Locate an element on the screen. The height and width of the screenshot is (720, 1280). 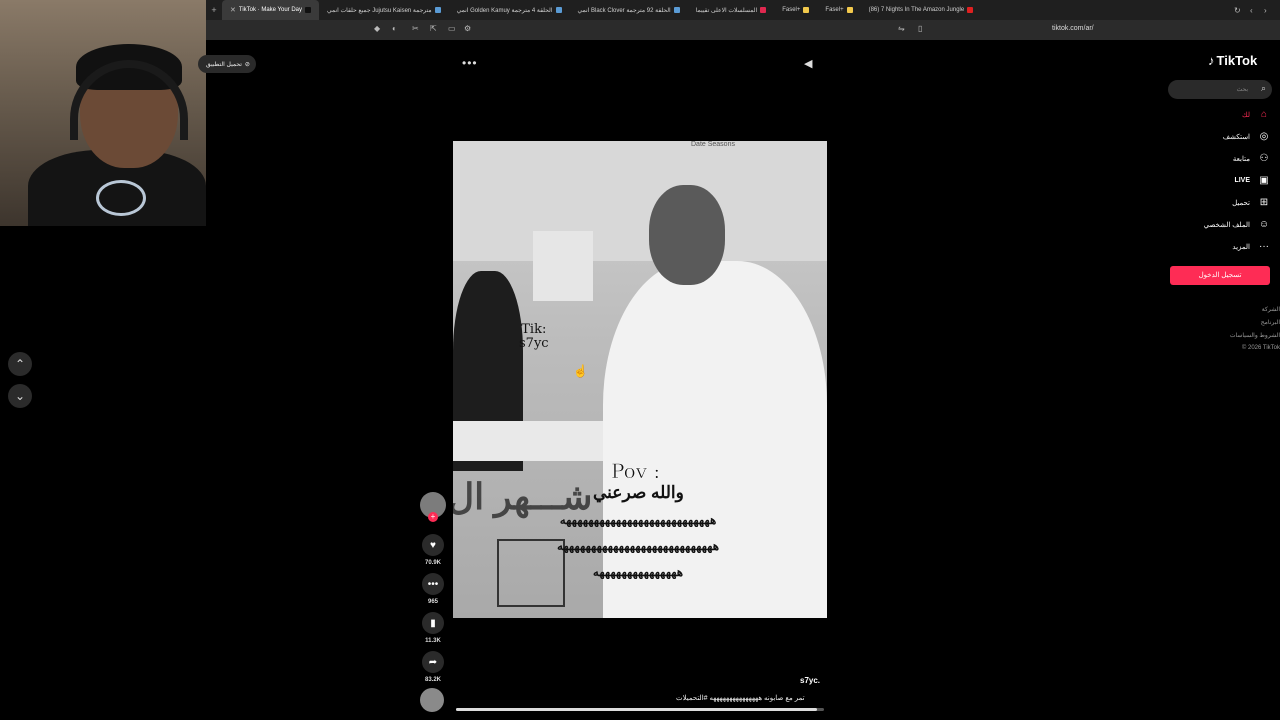
bookmark-icon: ▮ is located at coordinates (433, 623).